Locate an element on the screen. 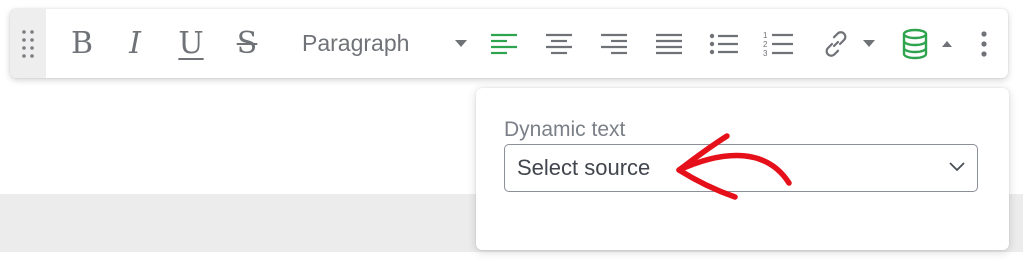 The image size is (1023, 267). source-select-value: Select source is located at coordinates (584, 167).